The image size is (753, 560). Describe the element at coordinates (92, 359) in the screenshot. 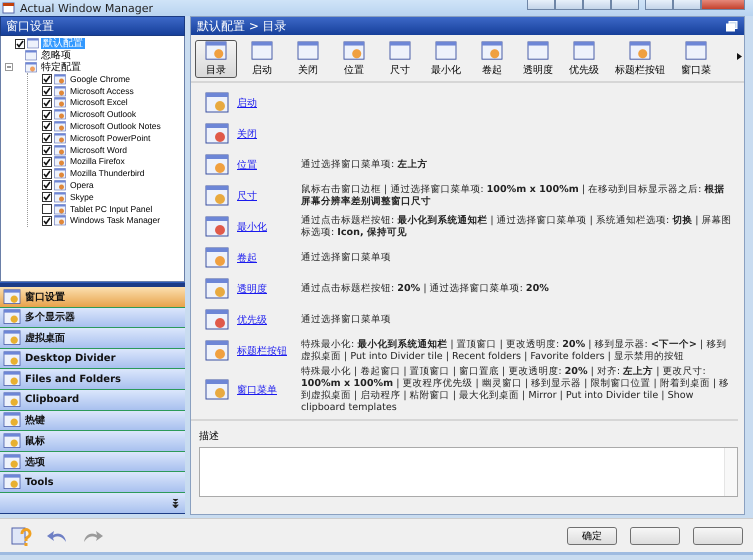

I see `nav-item: Desktop Divider` at that location.